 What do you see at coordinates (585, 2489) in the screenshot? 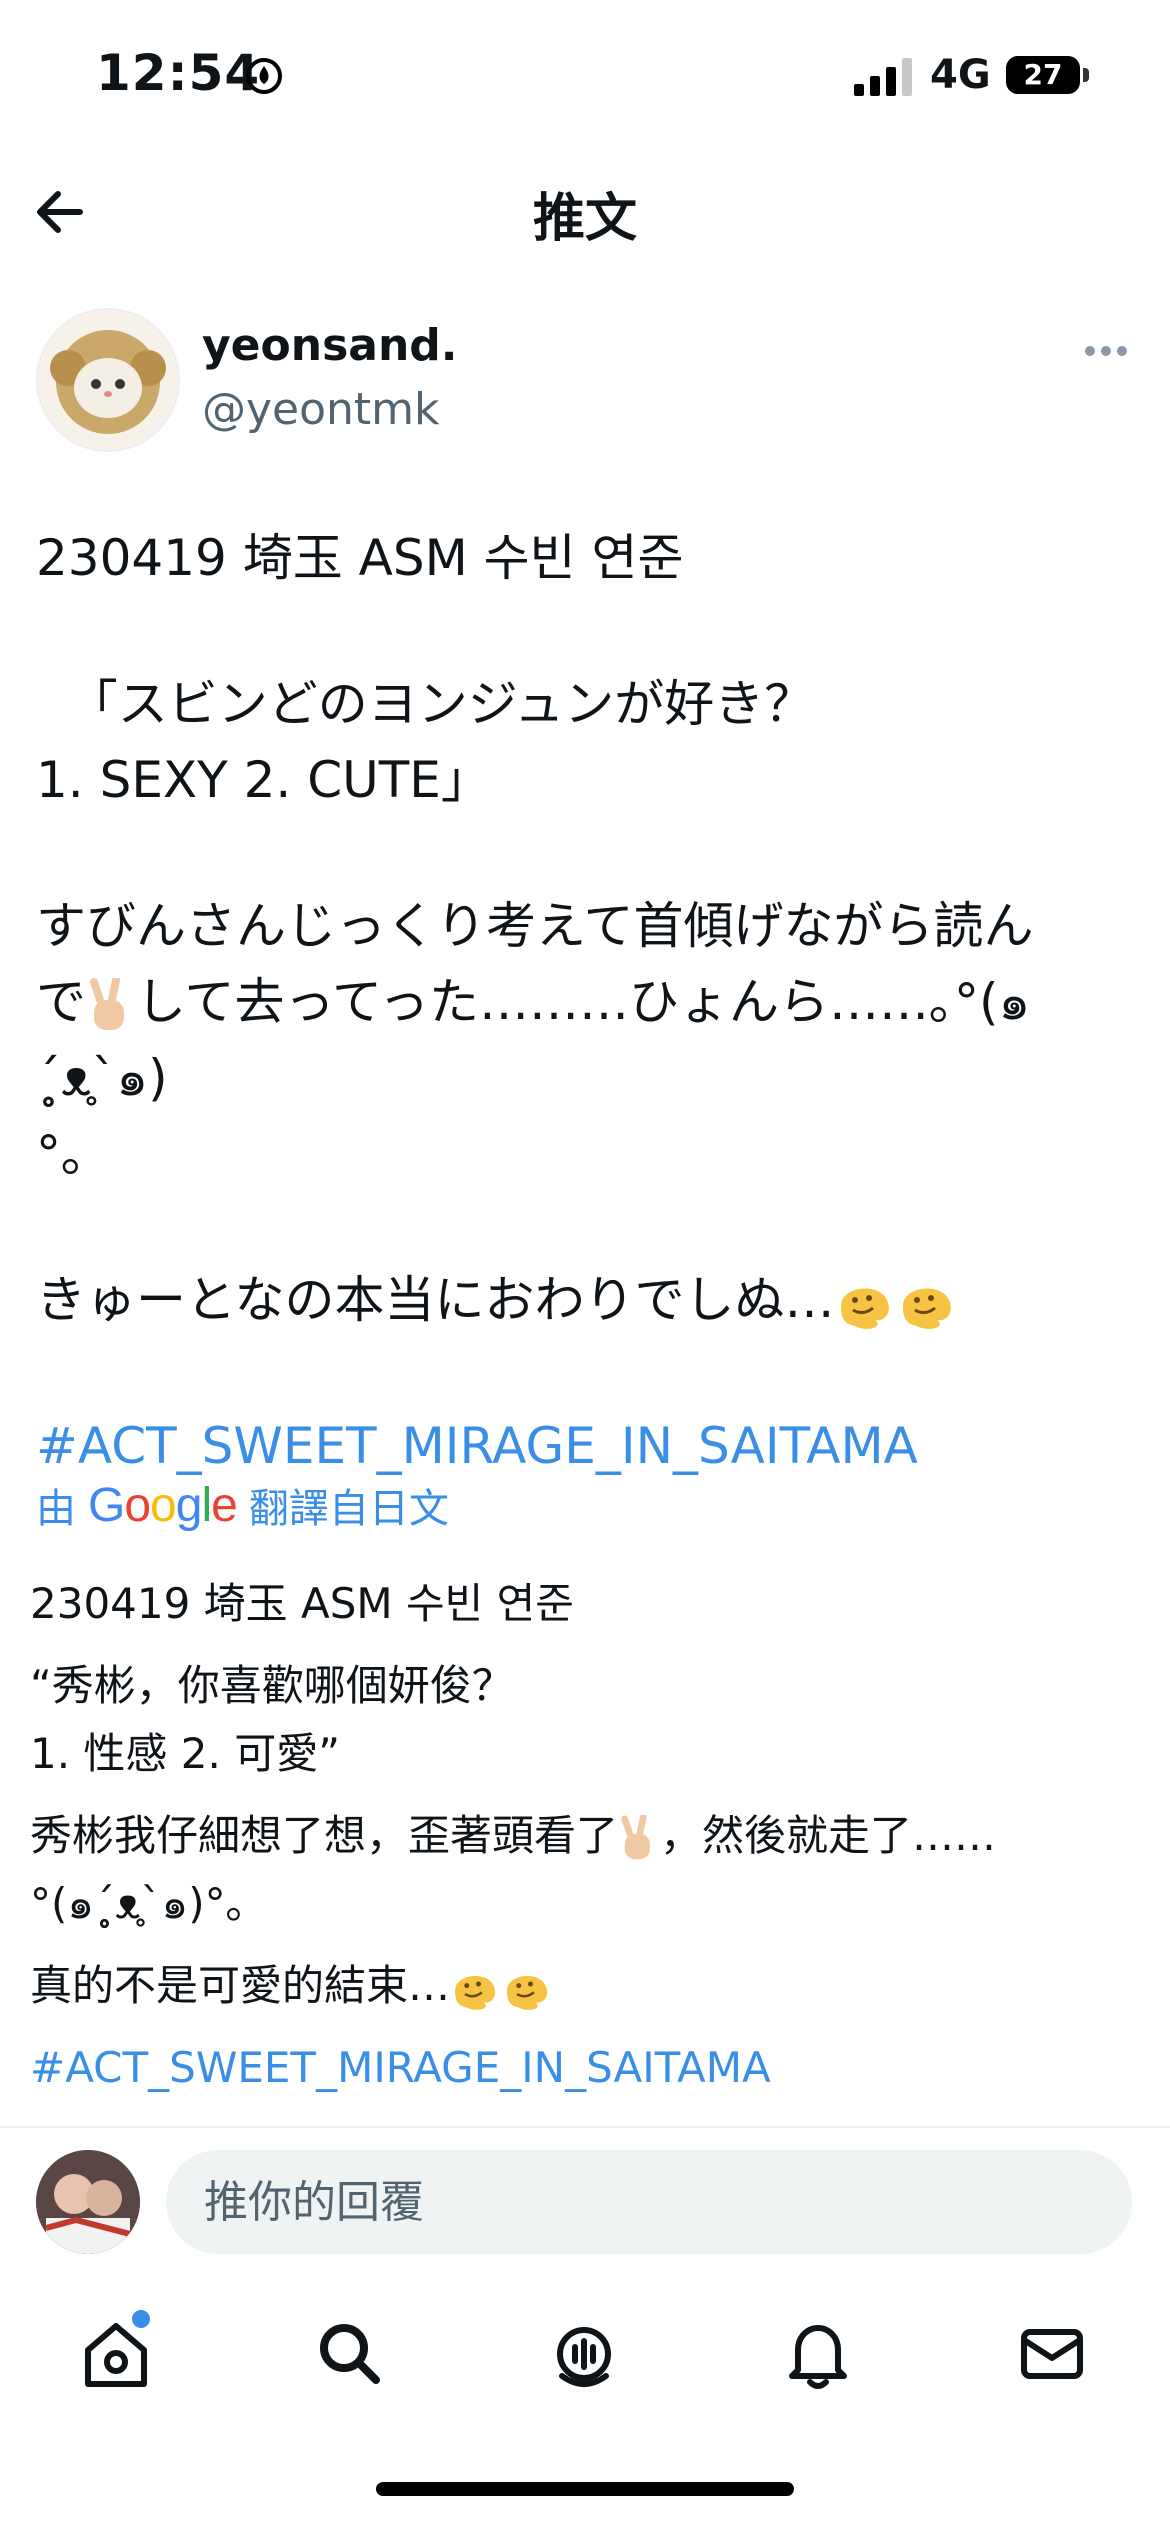
I see `home-indicator` at bounding box center [585, 2489].